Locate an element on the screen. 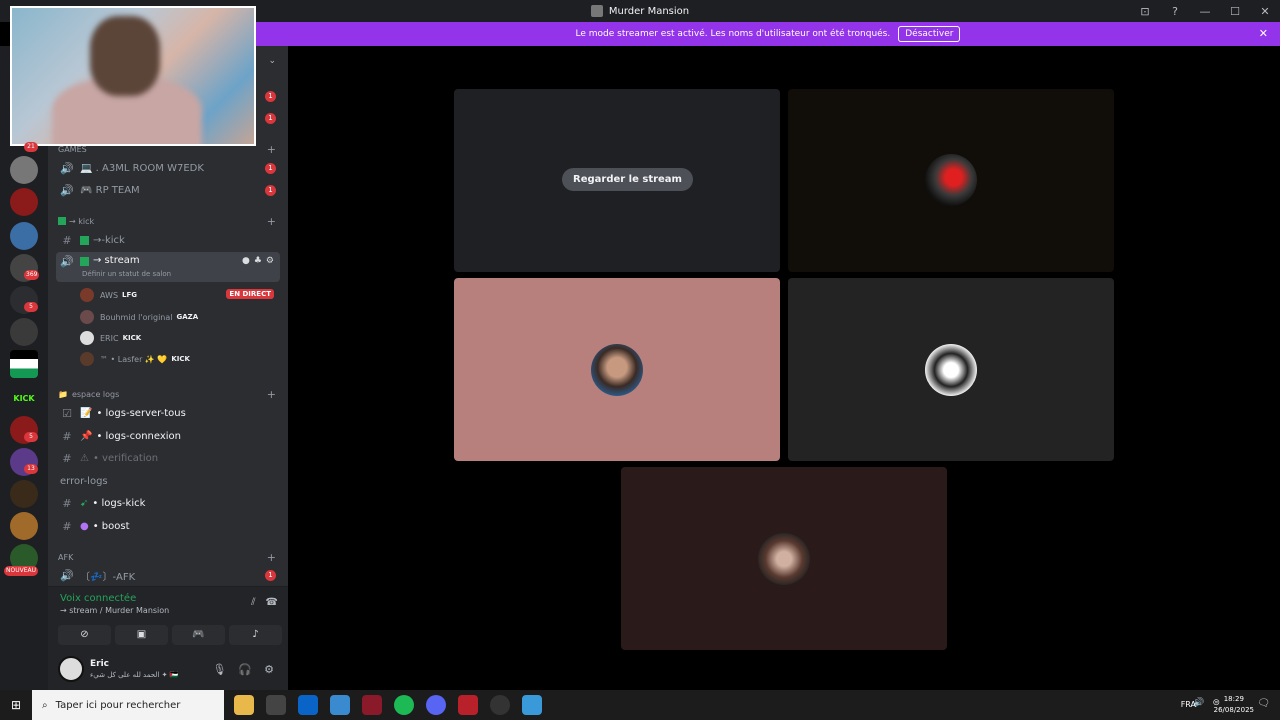  voice-user-bouhmid: Bouhmid l'original GAZA is located at coordinates (180, 317).